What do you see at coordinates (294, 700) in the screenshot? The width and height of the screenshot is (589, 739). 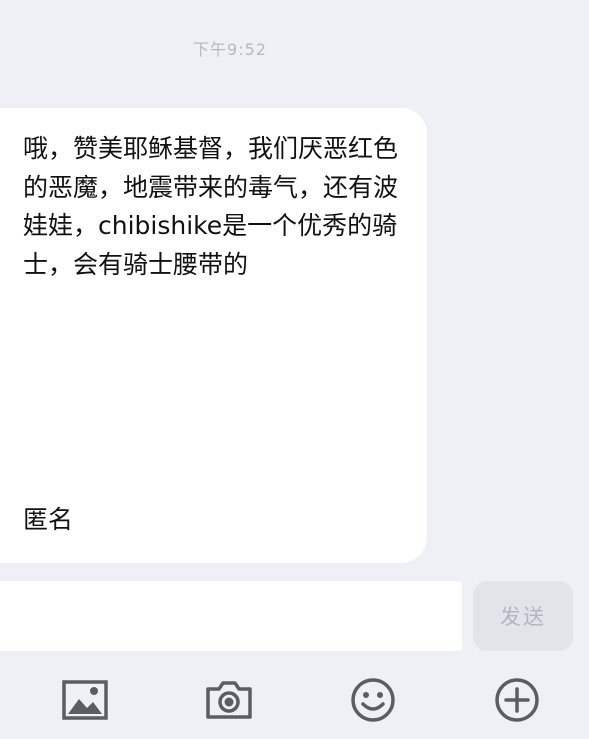 I see `composer-toolbar` at bounding box center [294, 700].